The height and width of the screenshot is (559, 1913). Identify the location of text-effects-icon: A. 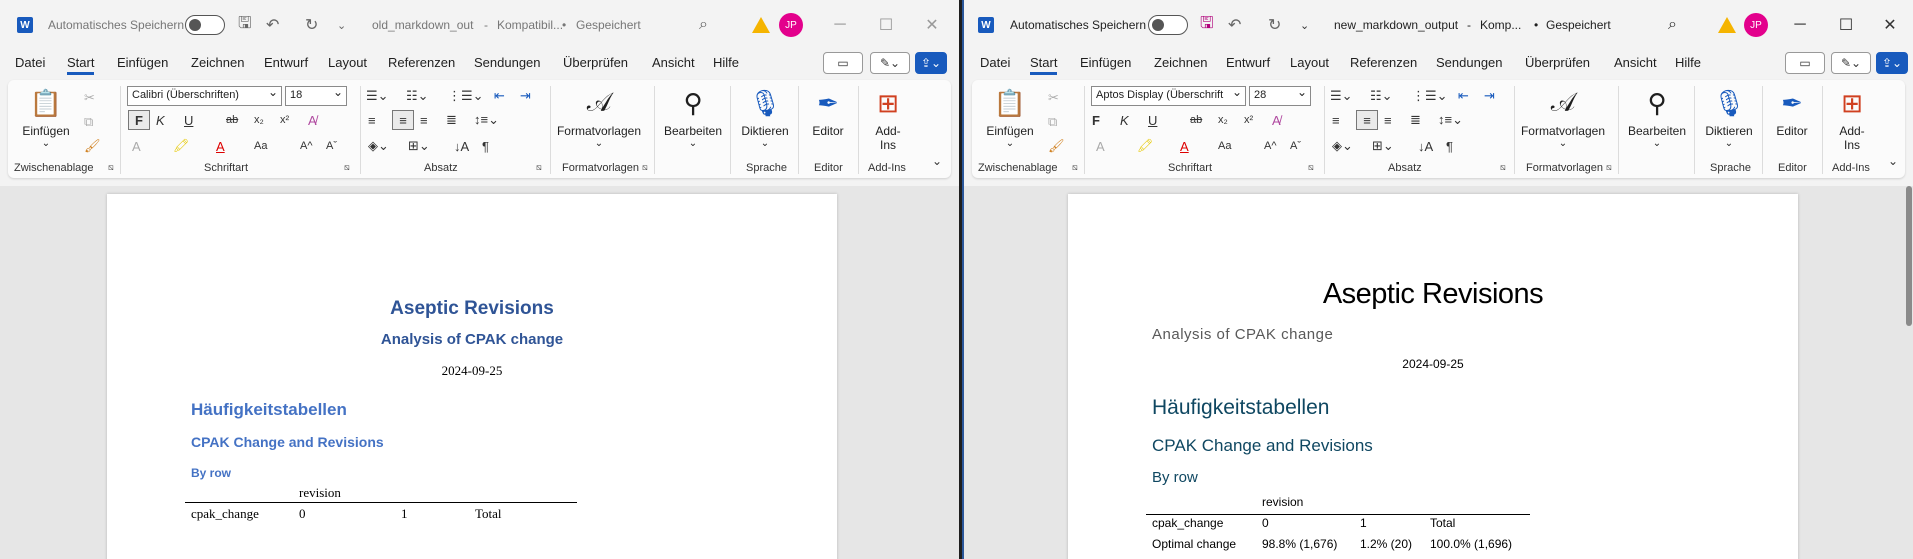
(1100, 146).